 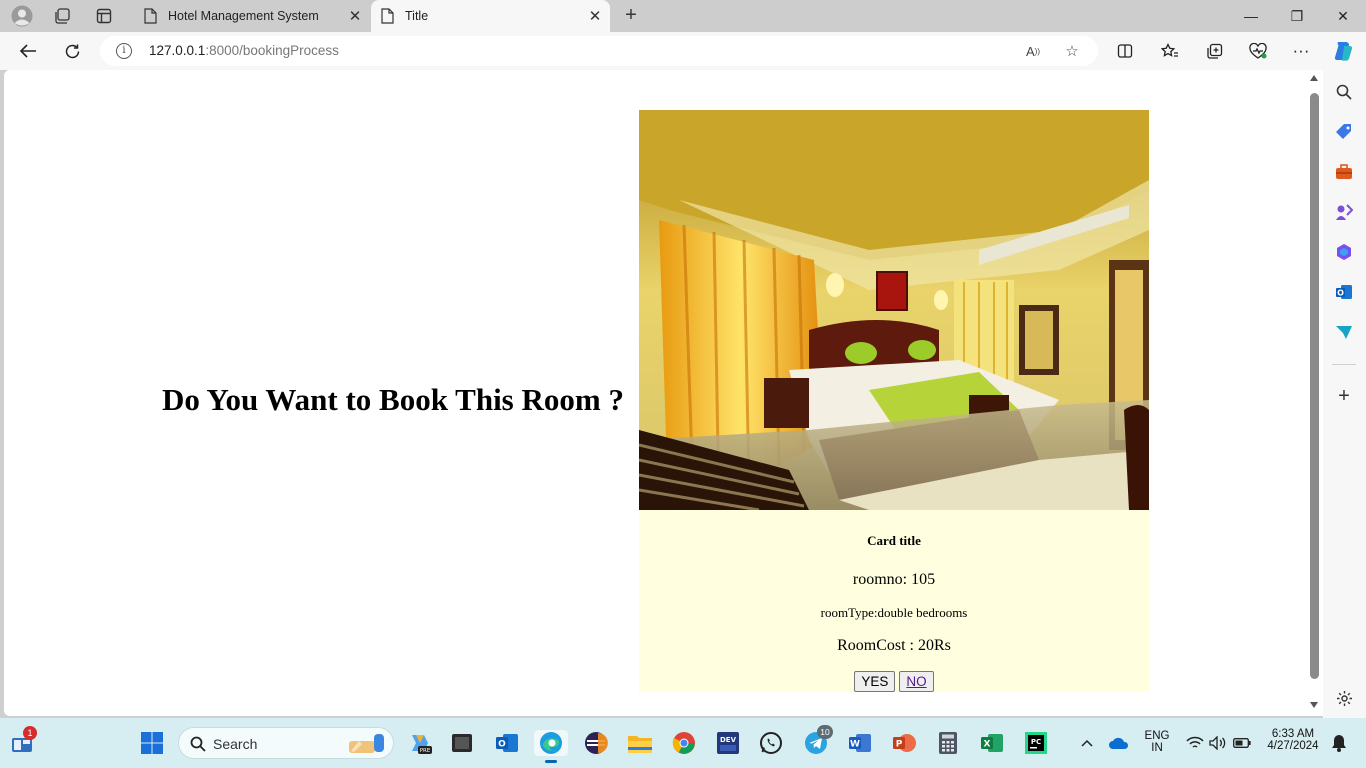 What do you see at coordinates (22, 16) in the screenshot?
I see `profile-icon` at bounding box center [22, 16].